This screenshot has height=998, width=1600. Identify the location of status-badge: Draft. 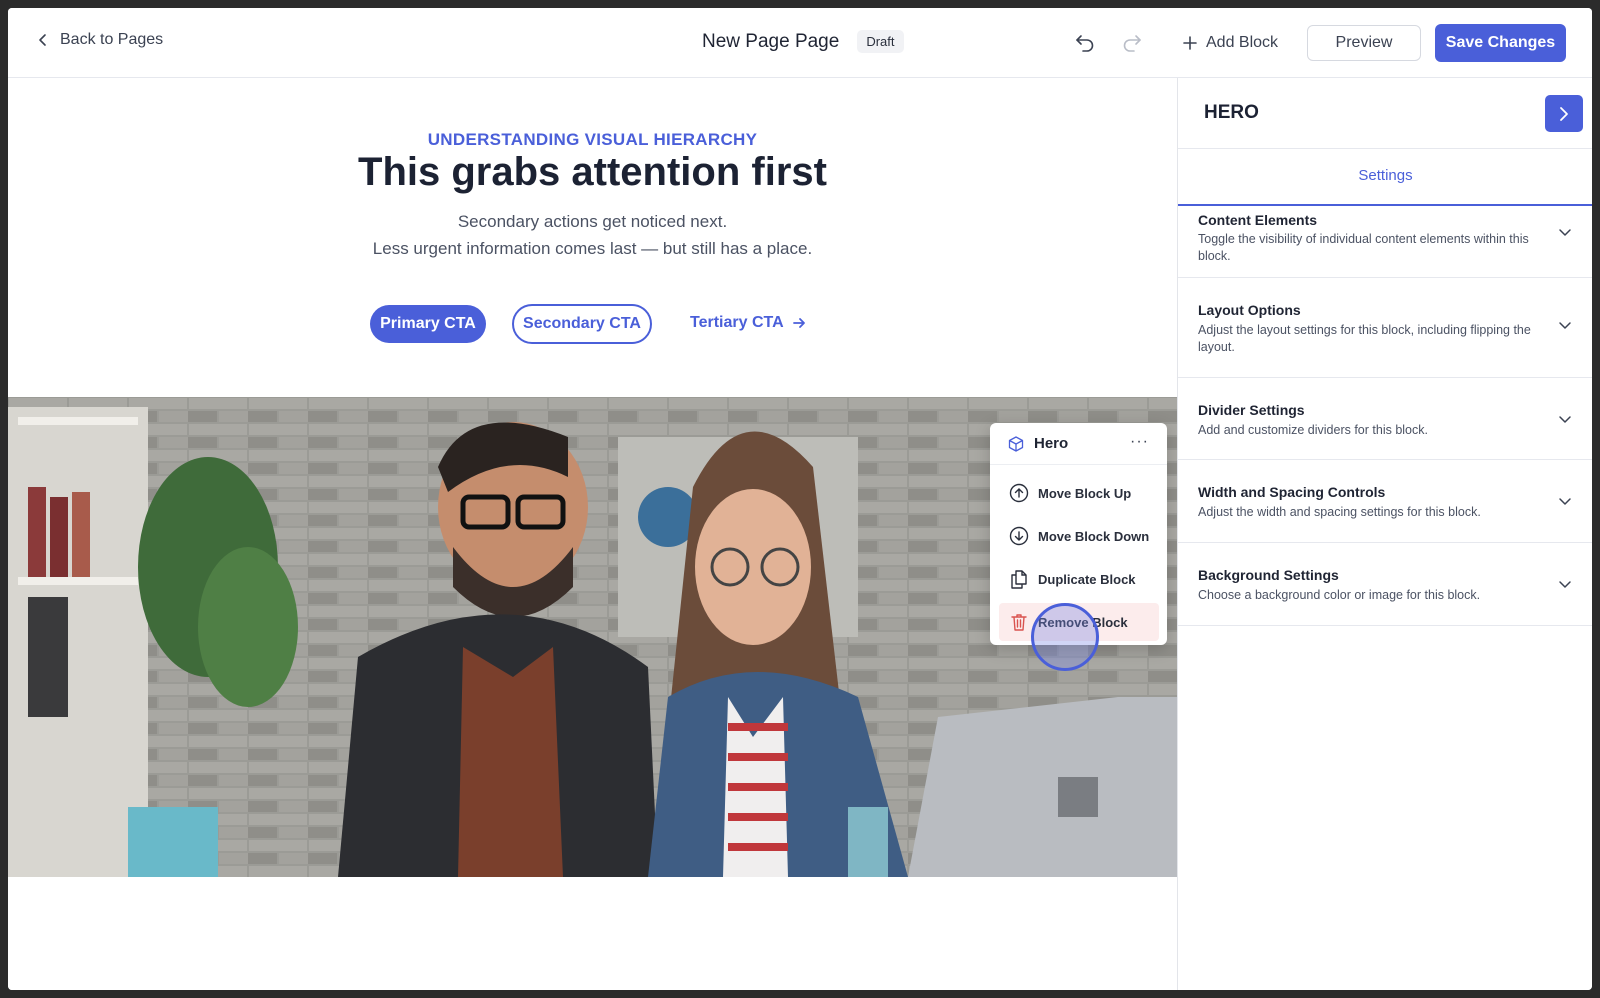
(880, 41).